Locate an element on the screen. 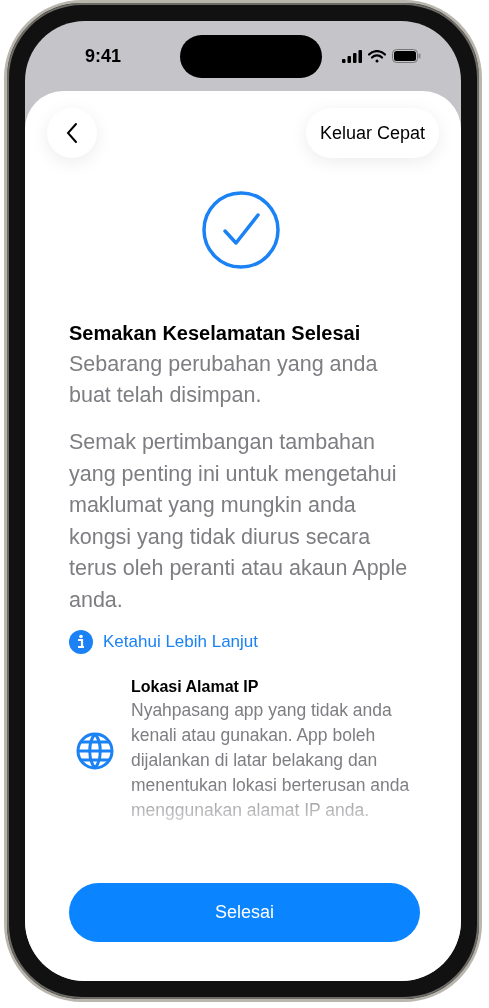 The height and width of the screenshot is (1008, 489). signal-icon is located at coordinates (352, 56).